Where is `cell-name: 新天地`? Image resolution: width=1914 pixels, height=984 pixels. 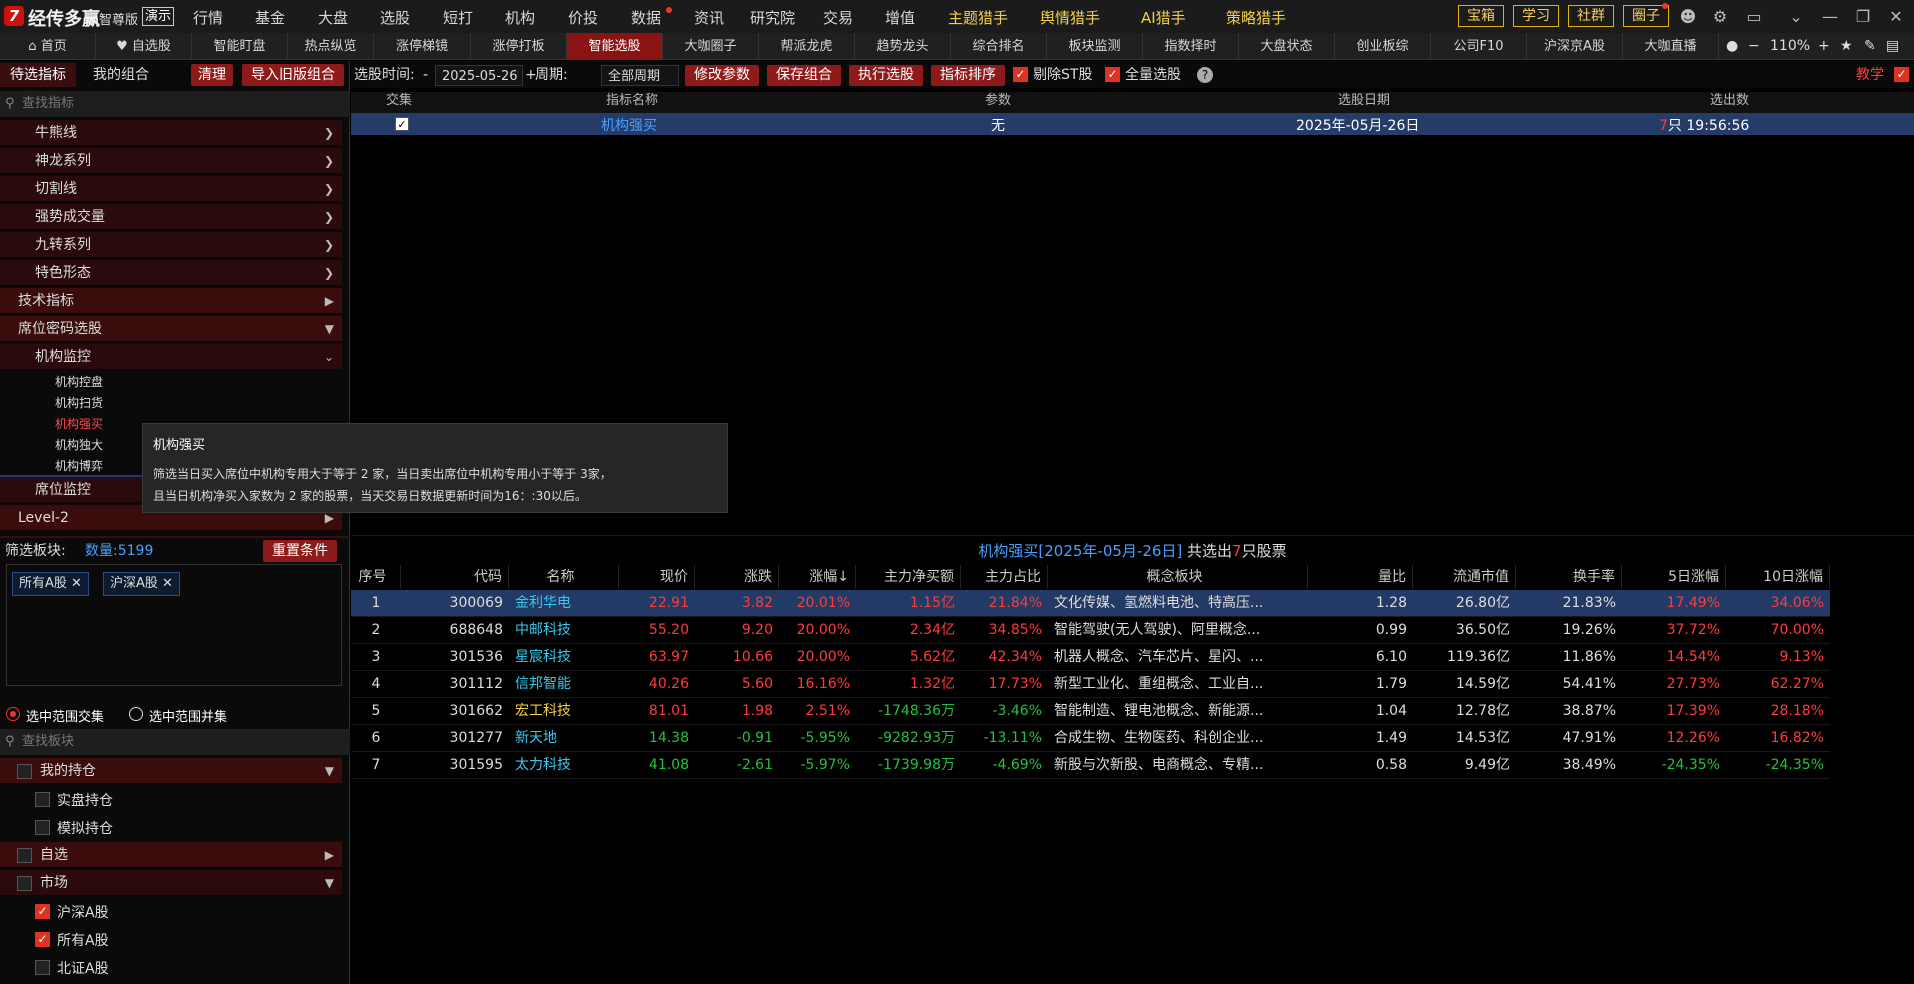
cell-name: 新天地 is located at coordinates (564, 738).